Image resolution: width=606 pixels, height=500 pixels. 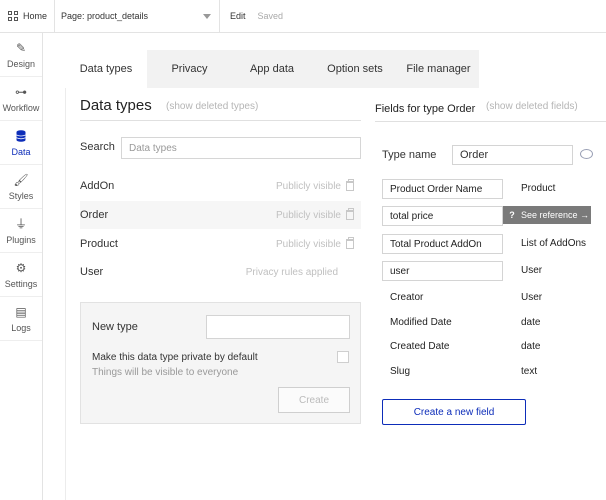 What do you see at coordinates (438, 69) in the screenshot?
I see `tab-file-manager: File manager` at bounding box center [438, 69].